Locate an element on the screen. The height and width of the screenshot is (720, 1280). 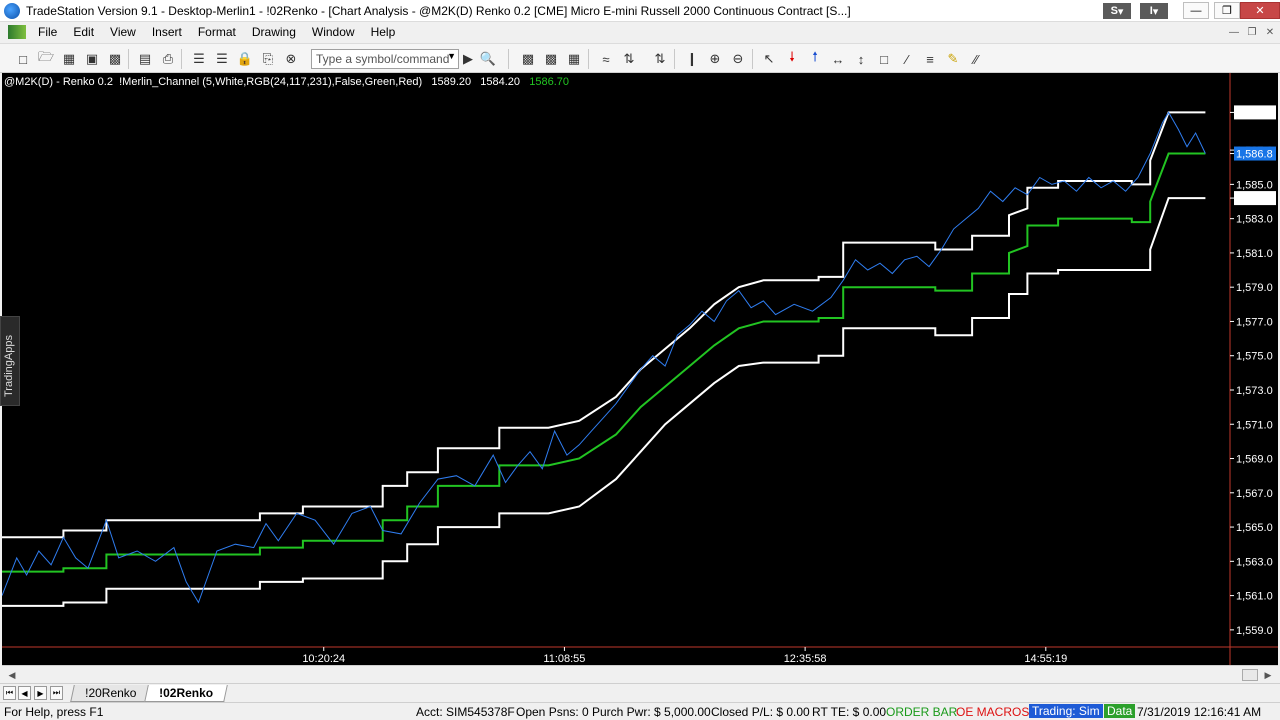
bar-spacing-icon: ❙ is located at coordinates (692, 59).